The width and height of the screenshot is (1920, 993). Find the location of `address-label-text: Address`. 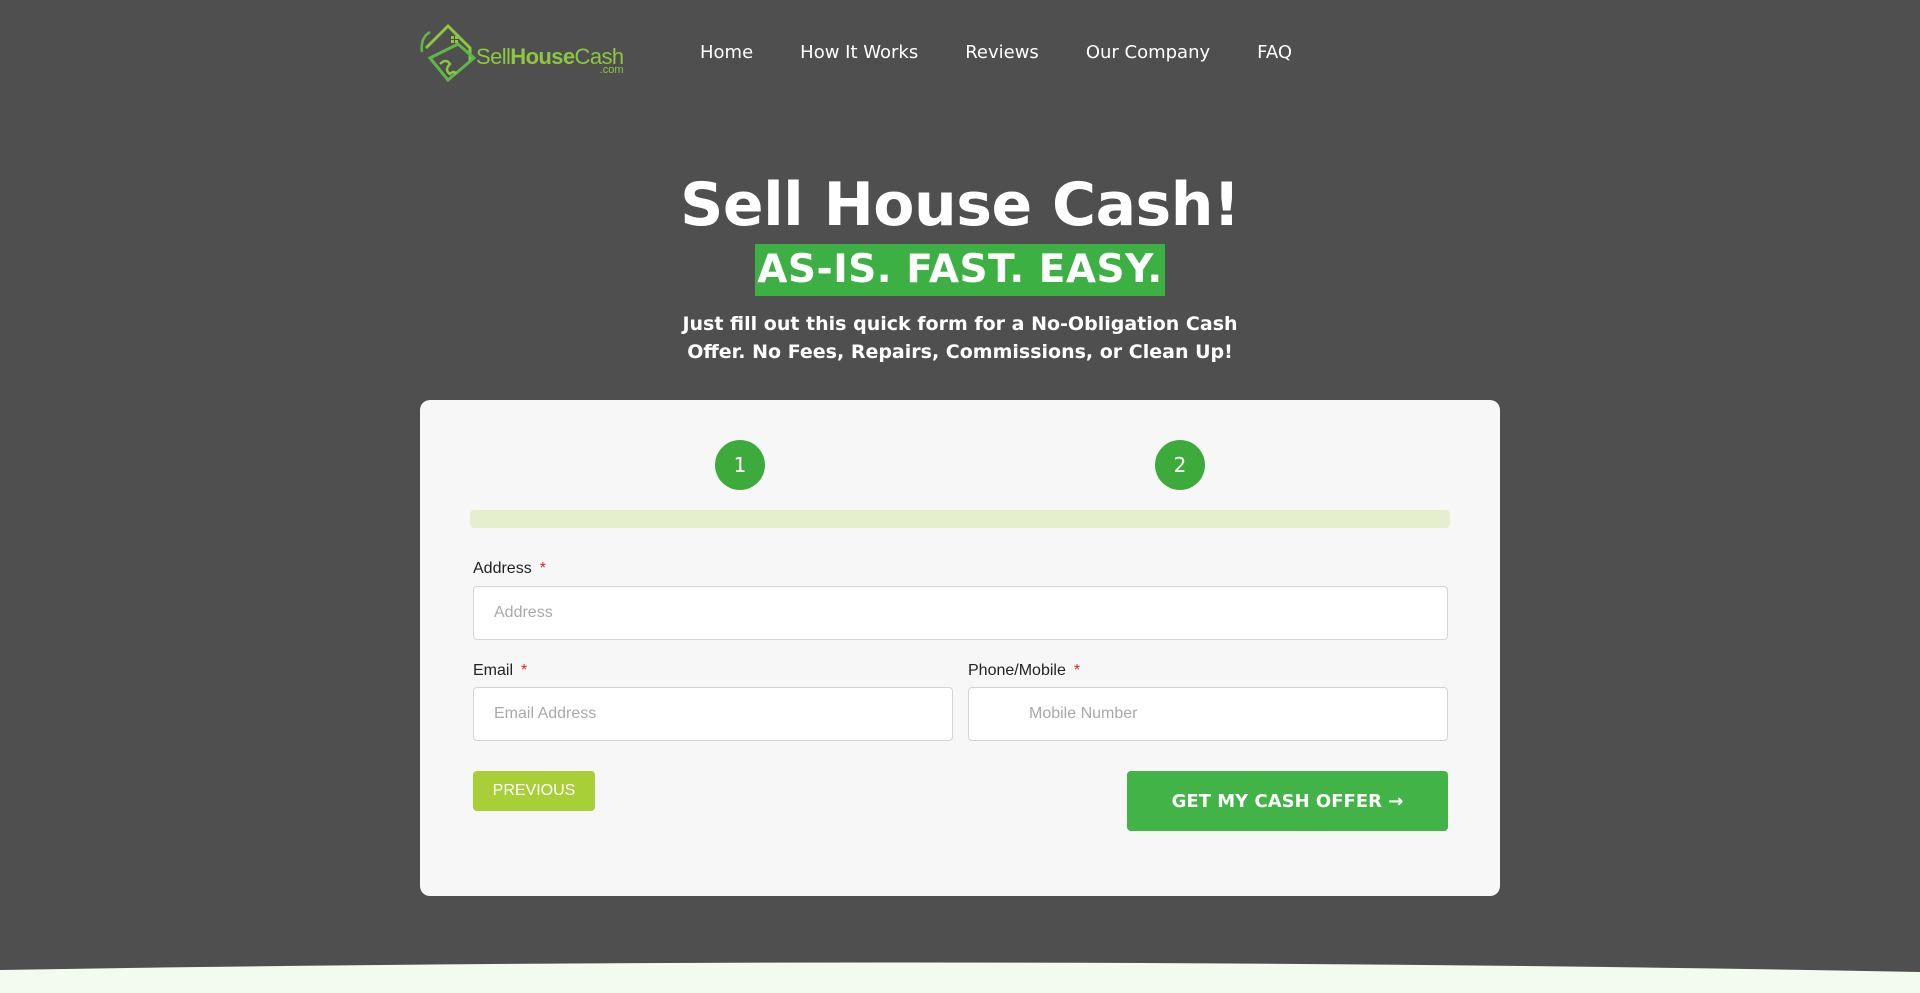

address-label-text: Address is located at coordinates (502, 568).